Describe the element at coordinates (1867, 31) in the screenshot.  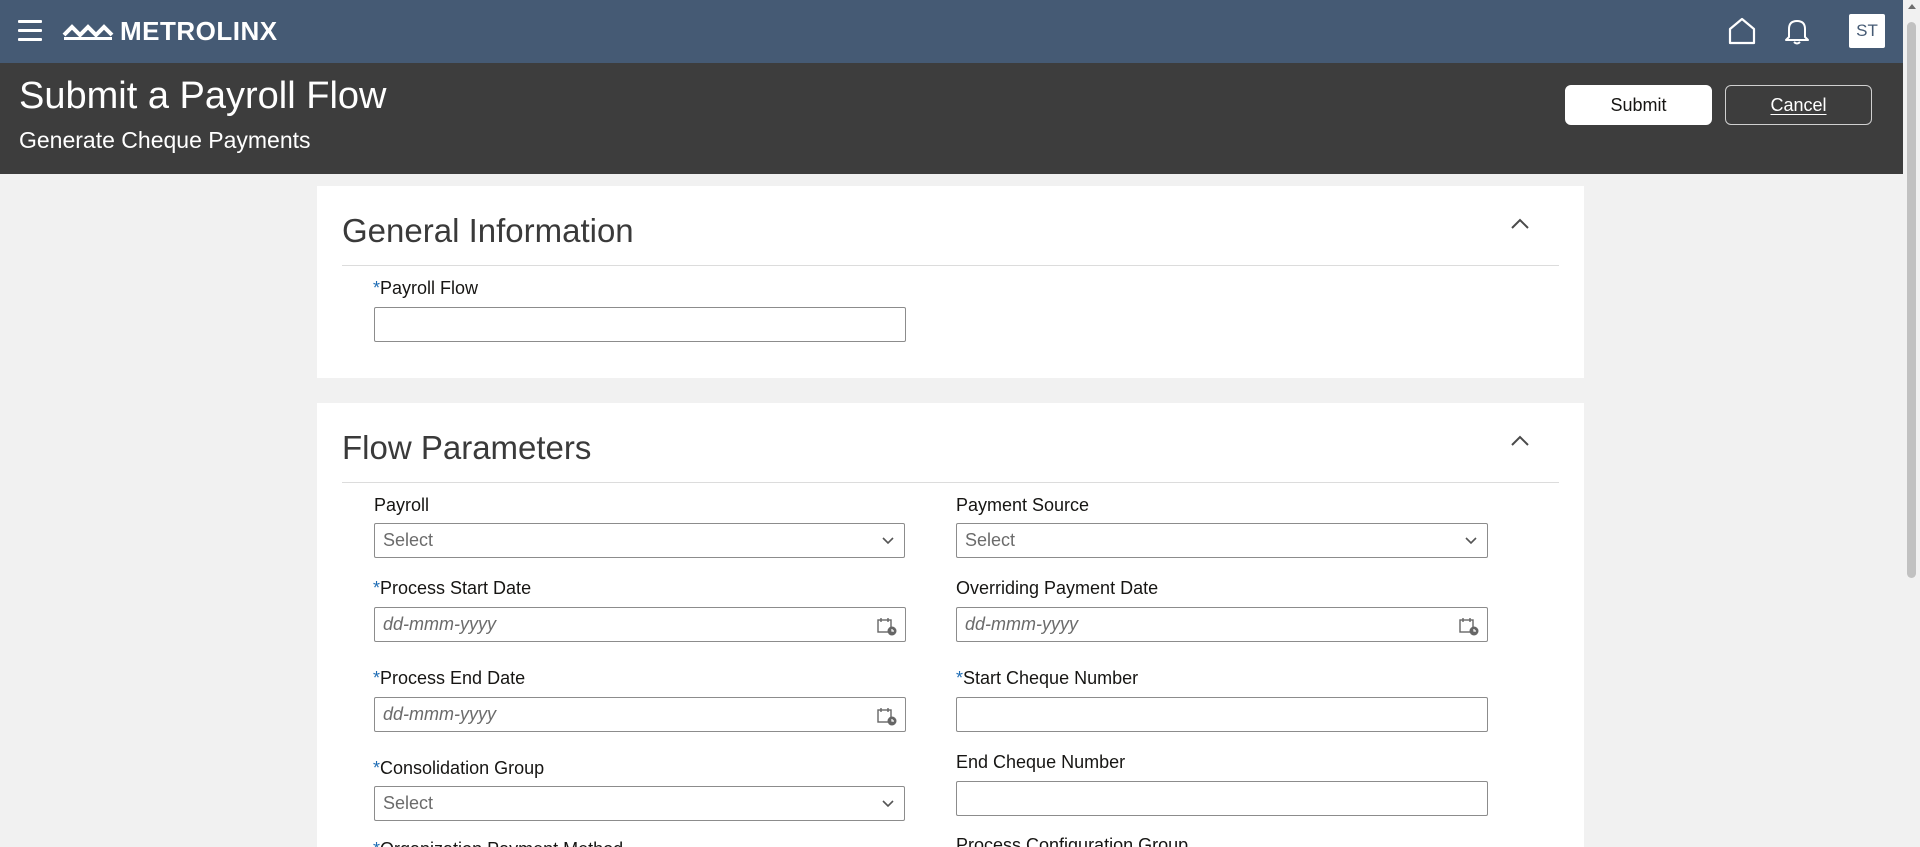
I see `avatar: ST` at that location.